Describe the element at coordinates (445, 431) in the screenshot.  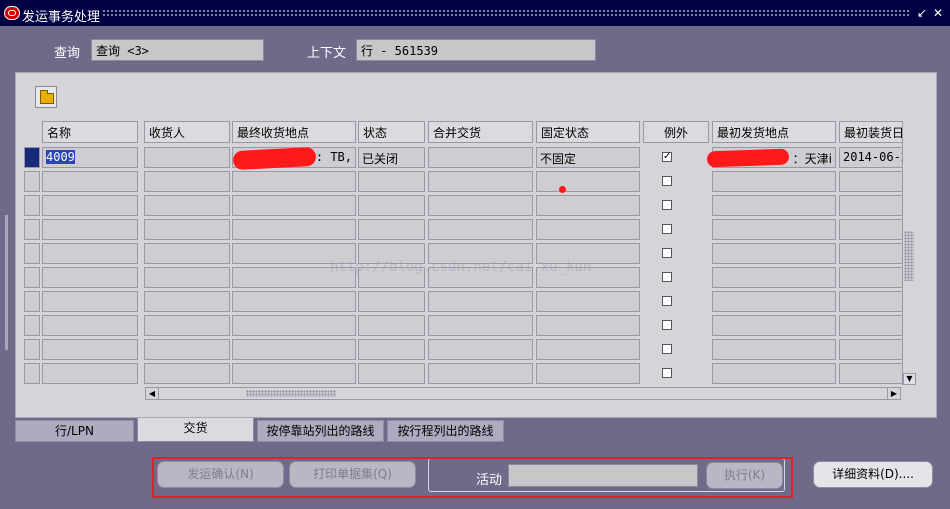
I see `tab-routes-by-trip: 按行程列出的路线` at that location.